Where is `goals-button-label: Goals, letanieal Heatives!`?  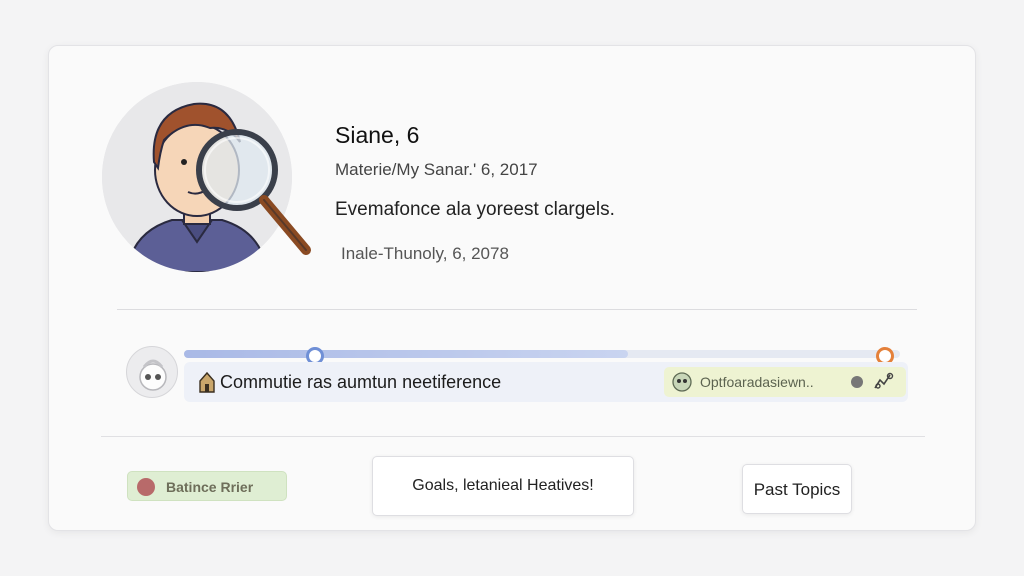
goals-button-label: Goals, letanieal Heatives! is located at coordinates (503, 485).